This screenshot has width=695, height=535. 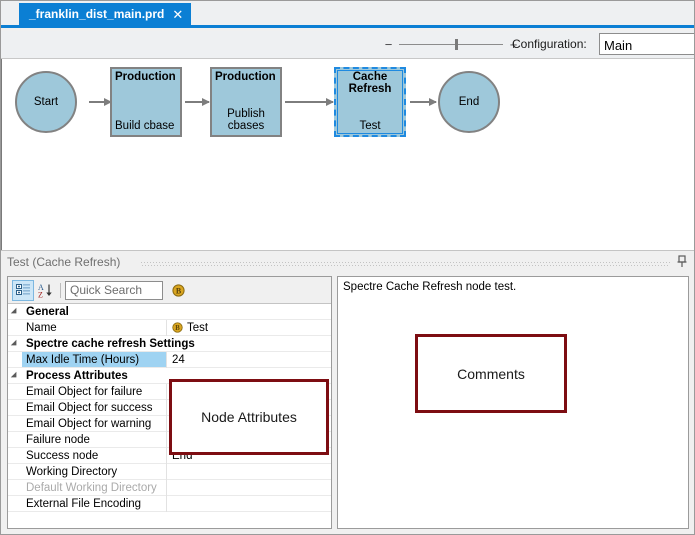 I want to click on property-row: Failure node, so click(x=169, y=439).